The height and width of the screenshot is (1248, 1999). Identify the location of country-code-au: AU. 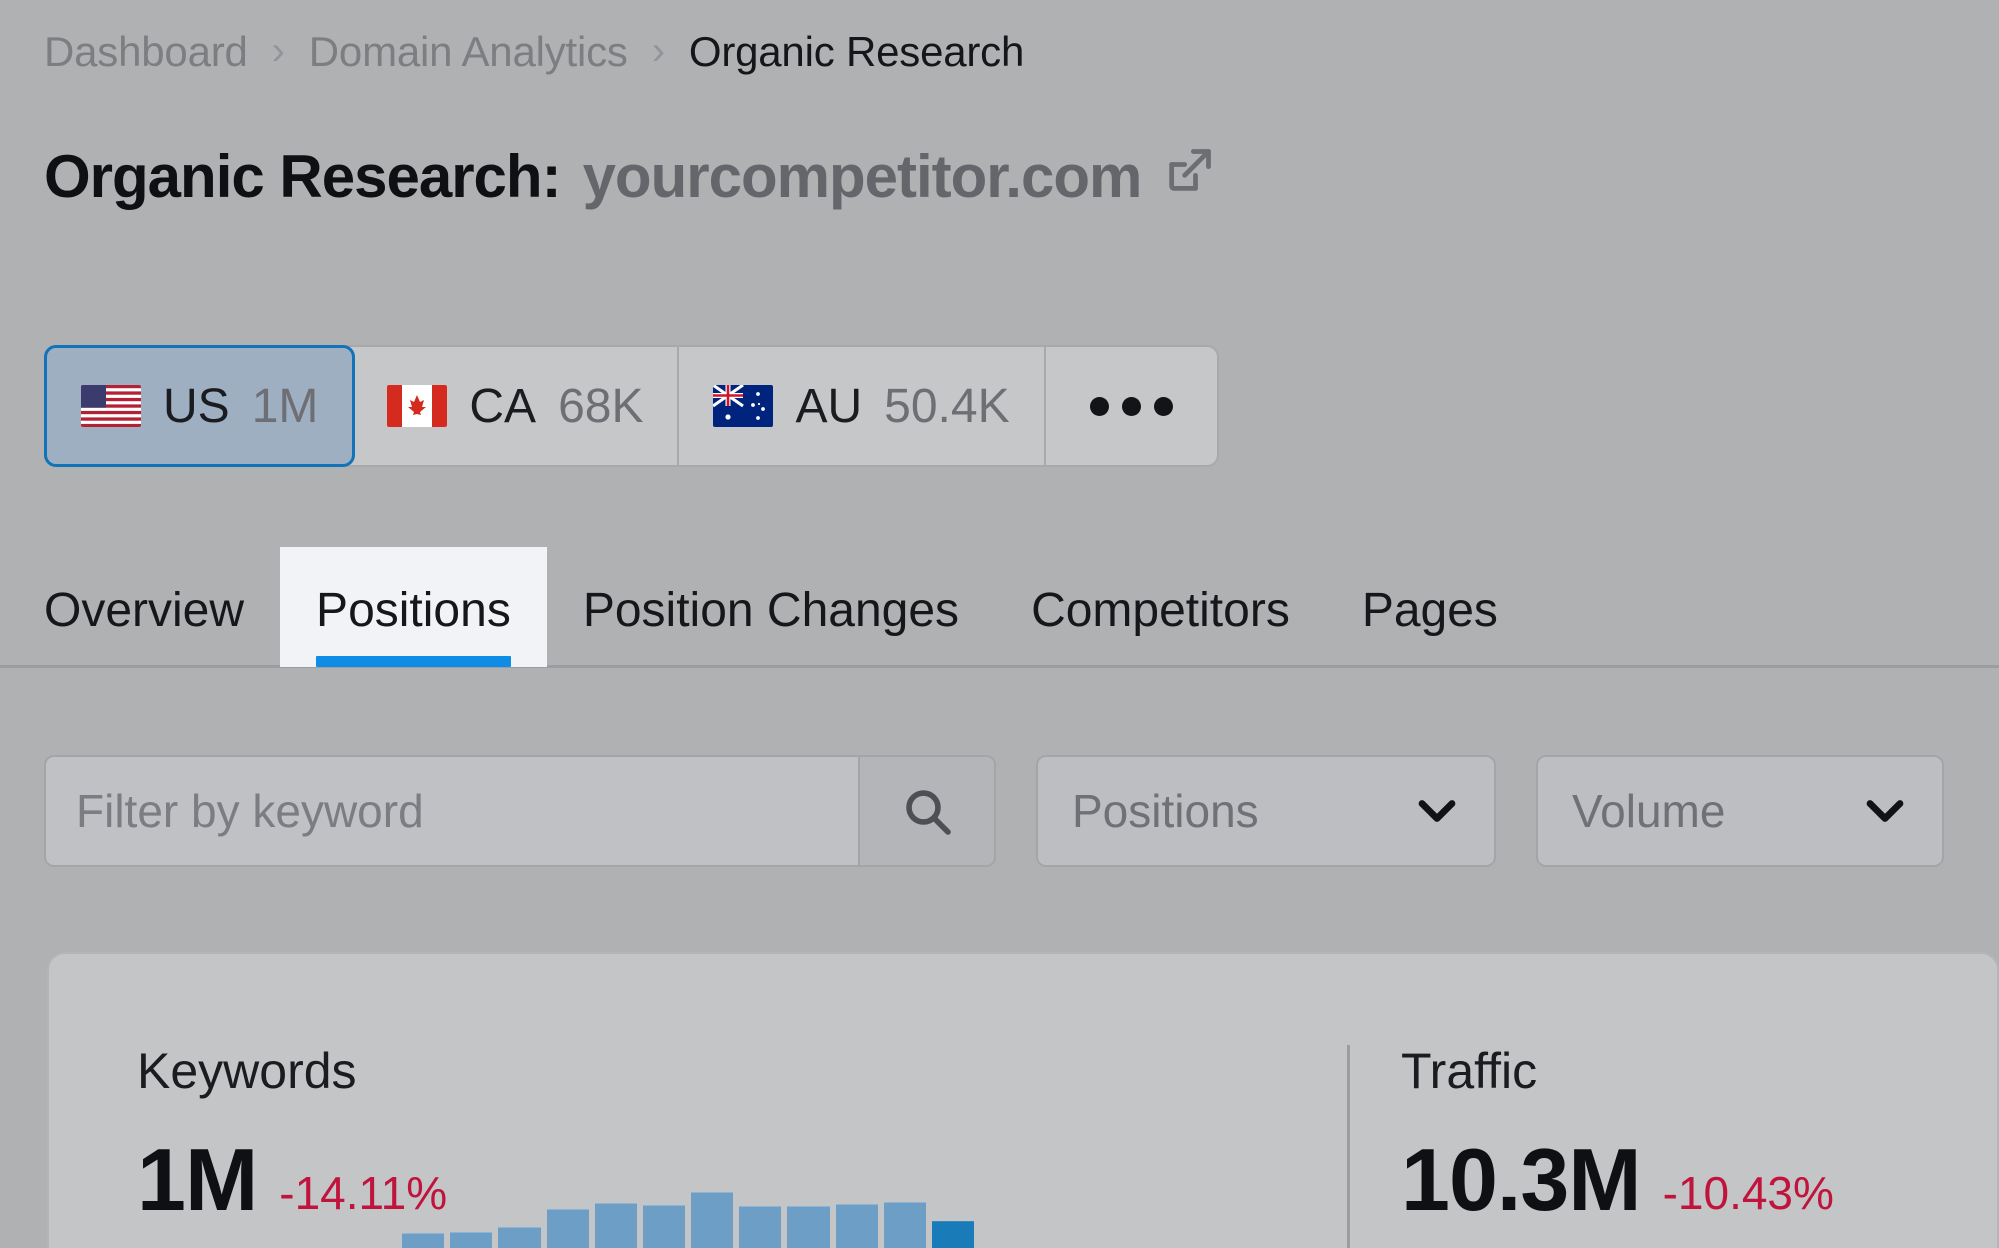
(829, 406).